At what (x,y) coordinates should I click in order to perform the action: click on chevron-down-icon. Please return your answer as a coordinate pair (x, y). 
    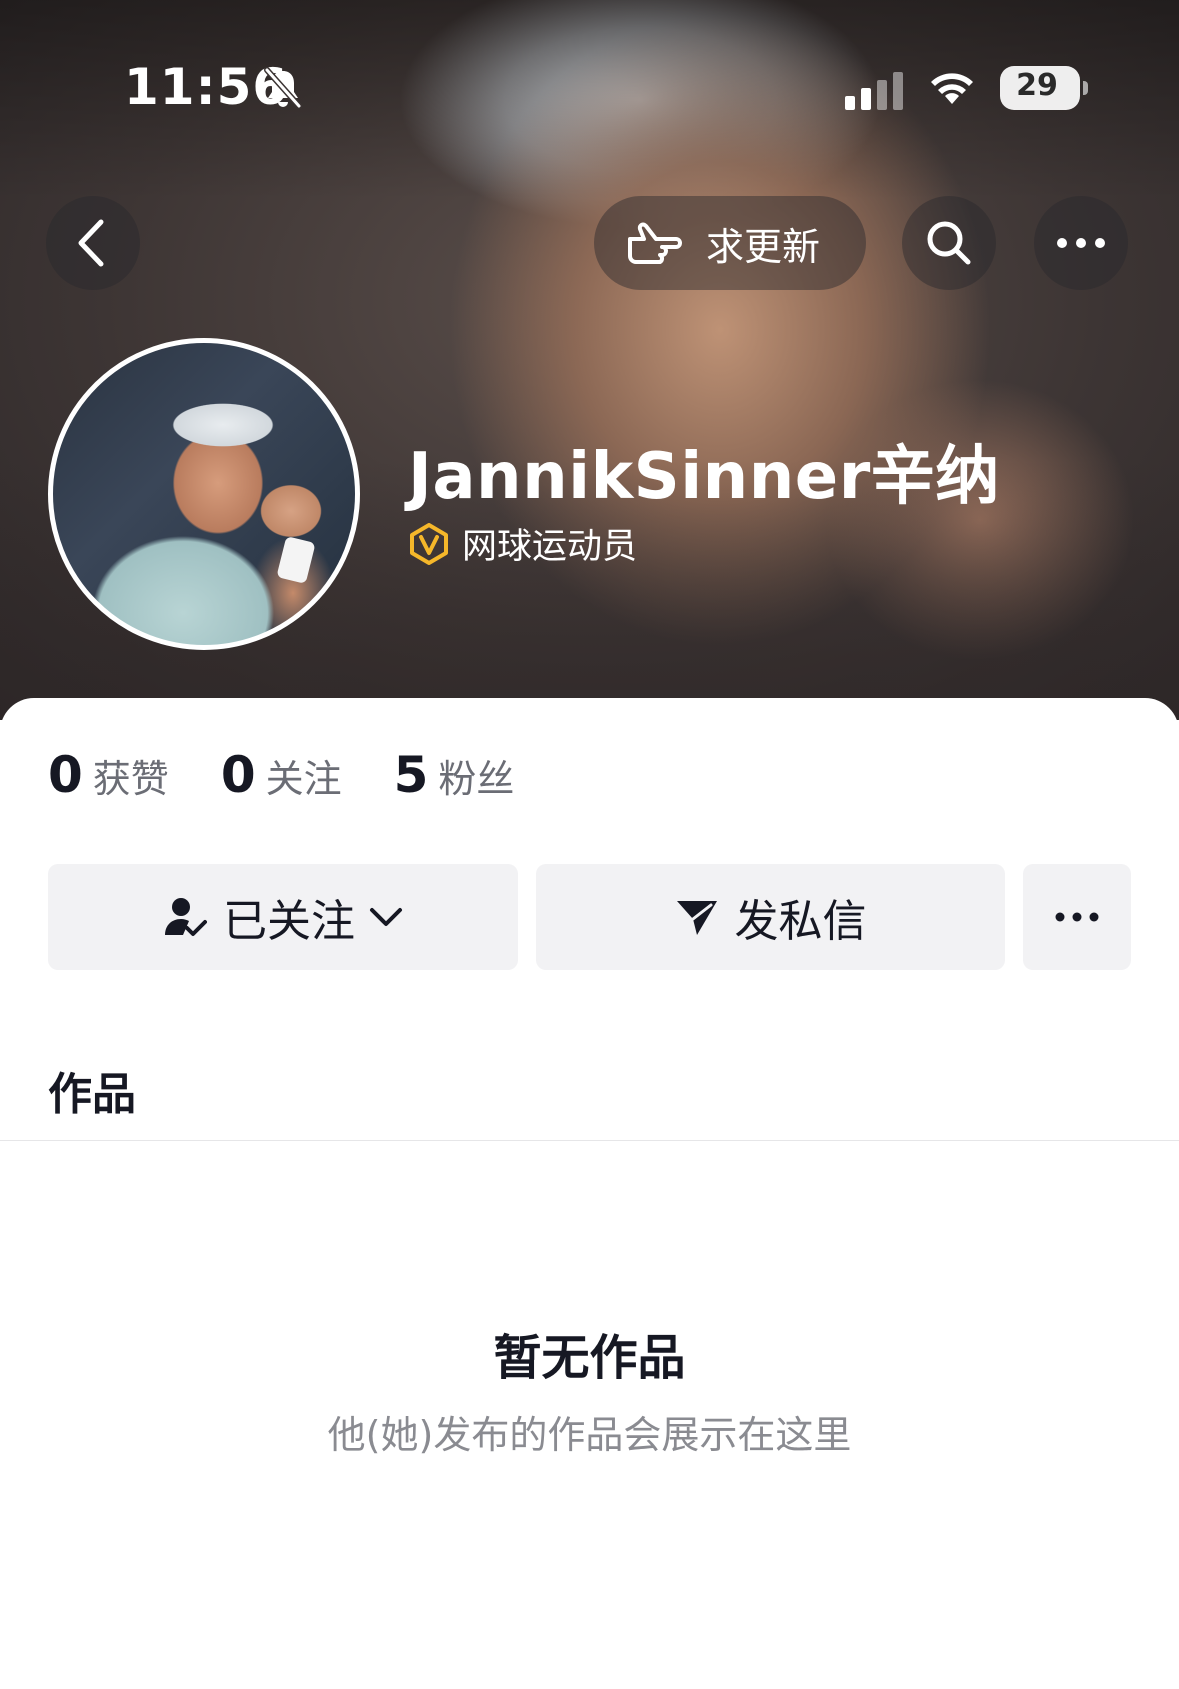
    Looking at the image, I should click on (386, 917).